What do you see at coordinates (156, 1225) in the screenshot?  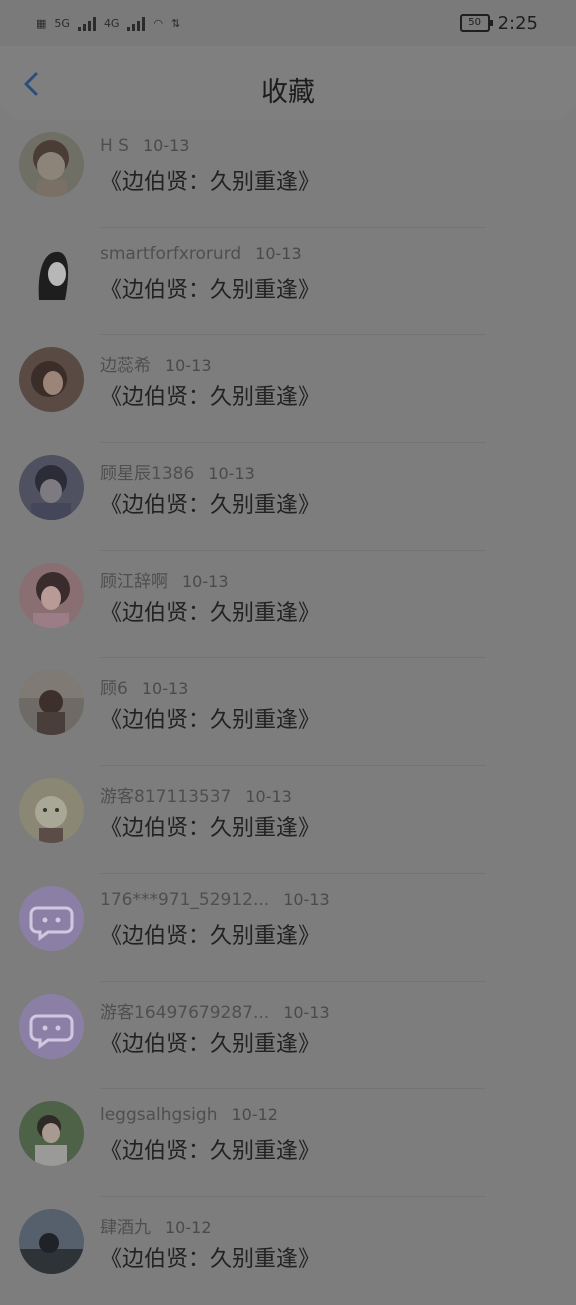 I see `item-meta: 肆酒九 10-12` at bounding box center [156, 1225].